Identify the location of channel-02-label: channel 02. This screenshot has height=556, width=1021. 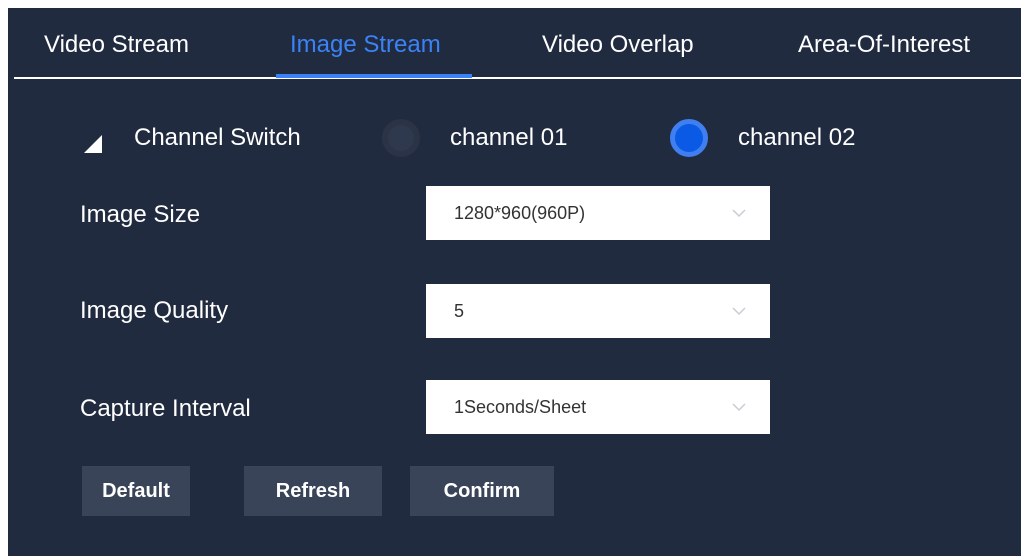
(796, 138).